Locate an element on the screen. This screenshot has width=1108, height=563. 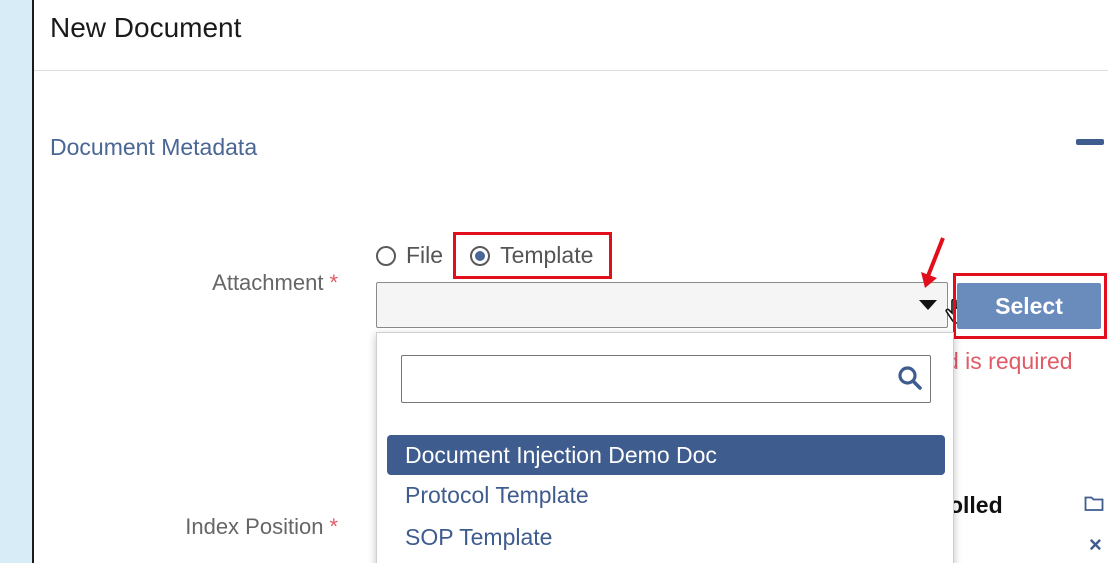
radio-template: Template is located at coordinates (533, 255).